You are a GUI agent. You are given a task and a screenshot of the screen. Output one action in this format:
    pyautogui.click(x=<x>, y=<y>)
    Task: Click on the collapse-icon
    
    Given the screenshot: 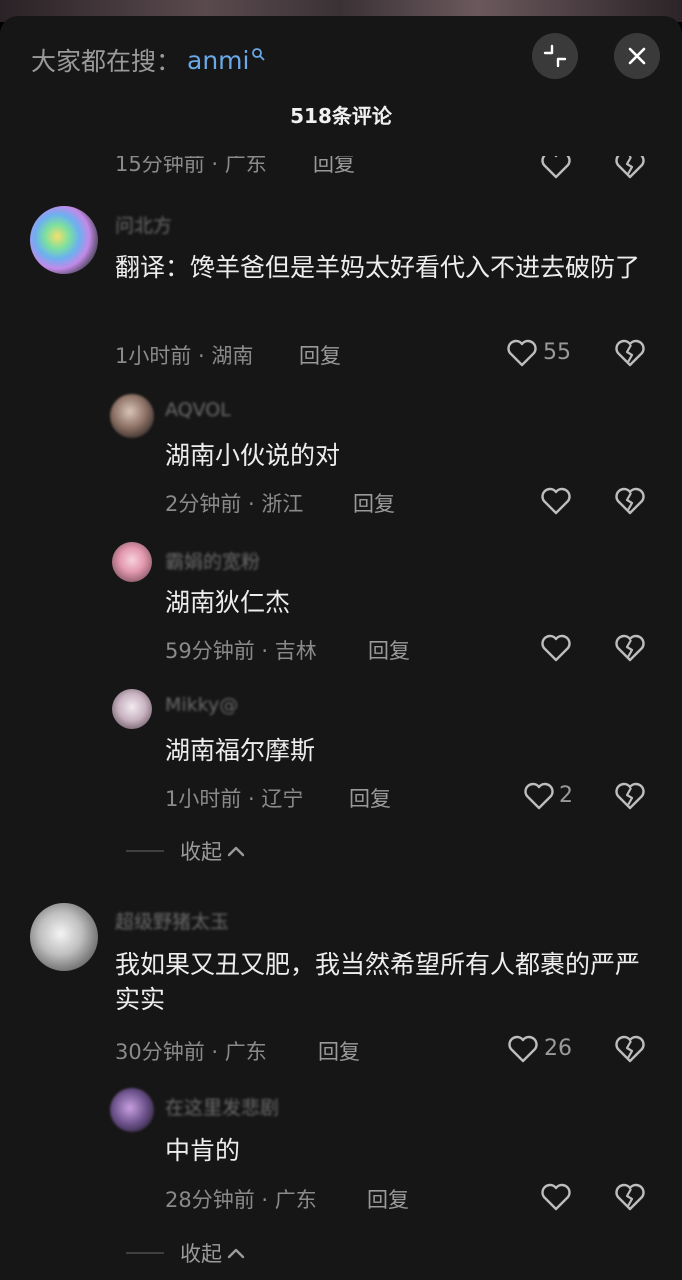 What is the action you would take?
    pyautogui.click(x=555, y=56)
    